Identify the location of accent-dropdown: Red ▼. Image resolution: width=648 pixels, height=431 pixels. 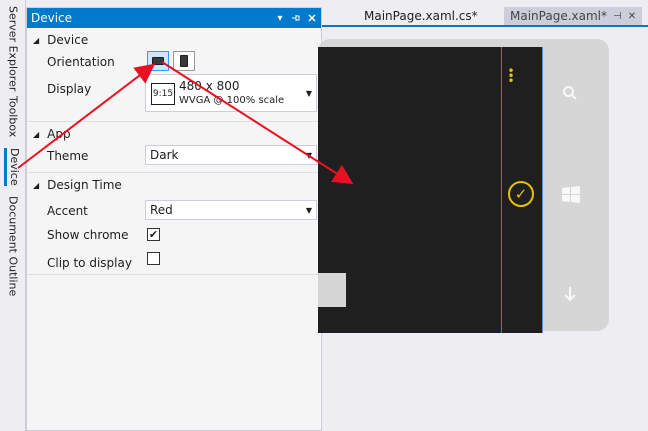
(231, 210).